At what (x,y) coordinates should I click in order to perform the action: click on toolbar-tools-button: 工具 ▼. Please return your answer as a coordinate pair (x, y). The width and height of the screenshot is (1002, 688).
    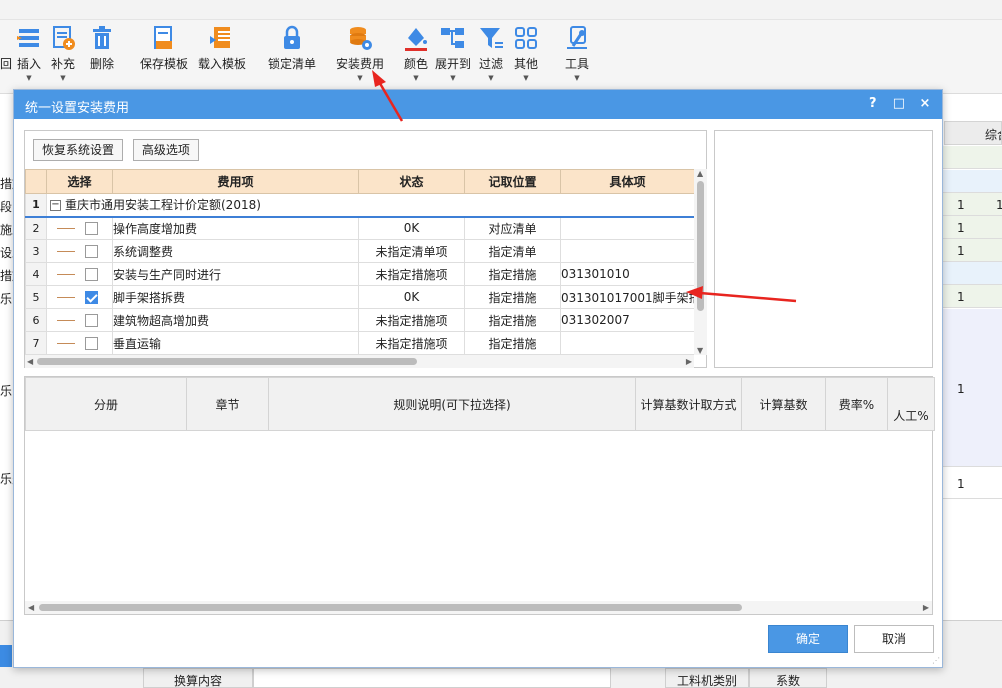
    Looking at the image, I should click on (577, 54).